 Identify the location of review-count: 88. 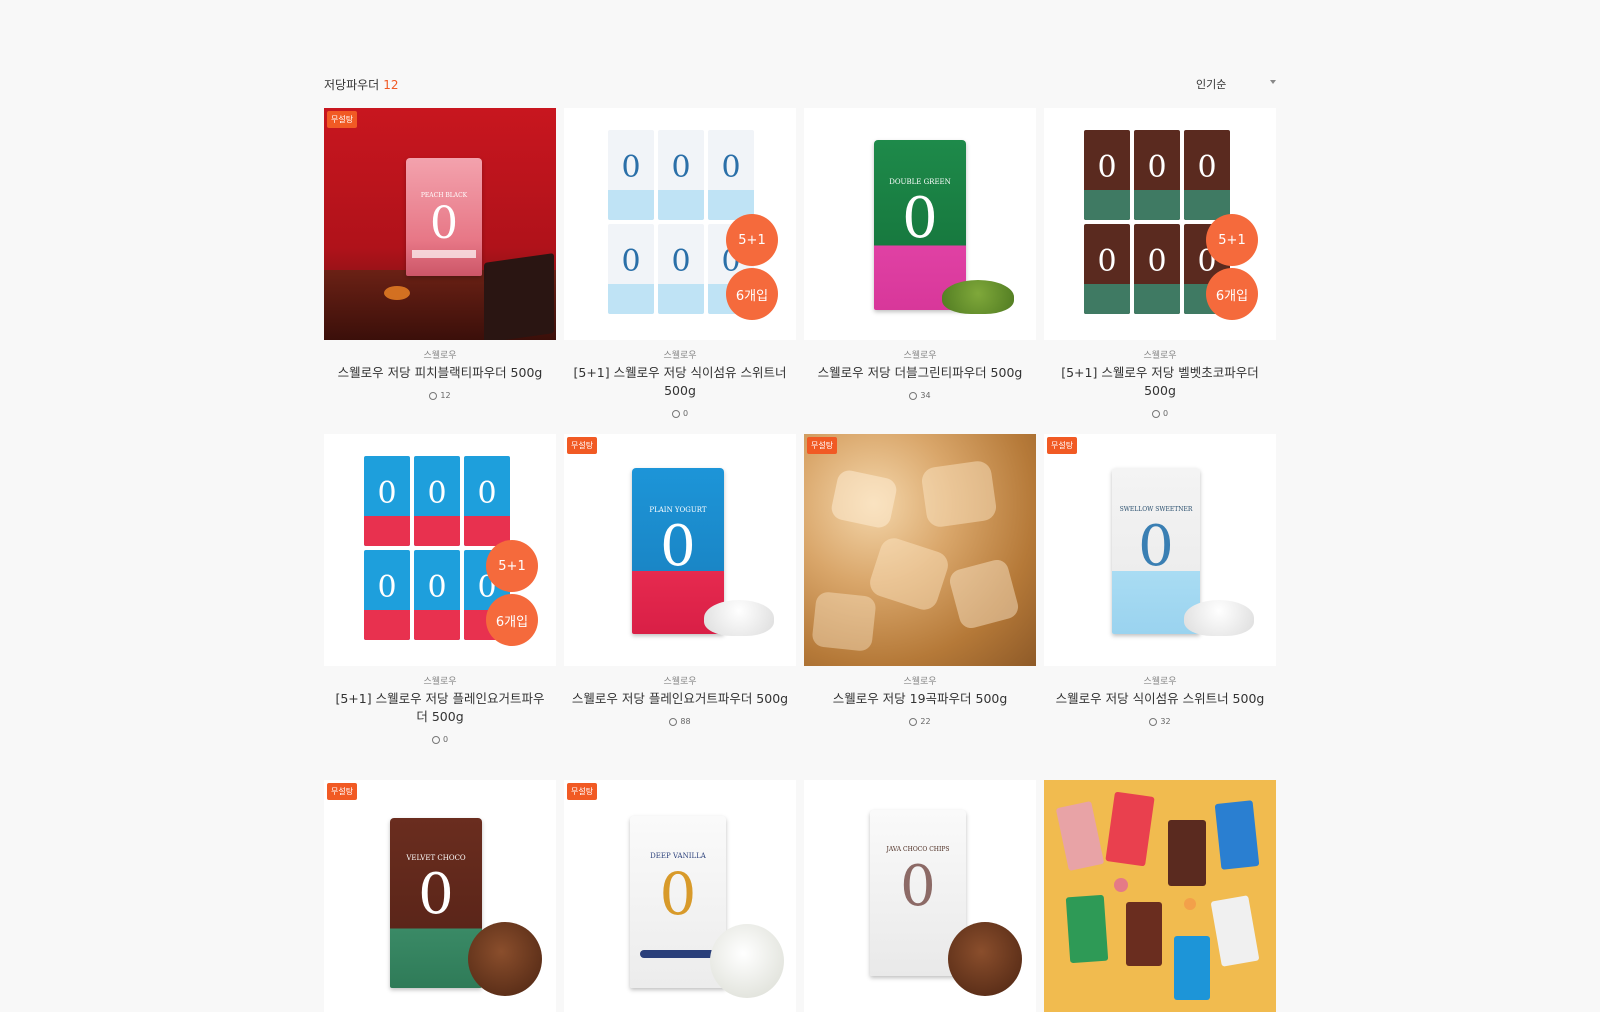
(680, 721).